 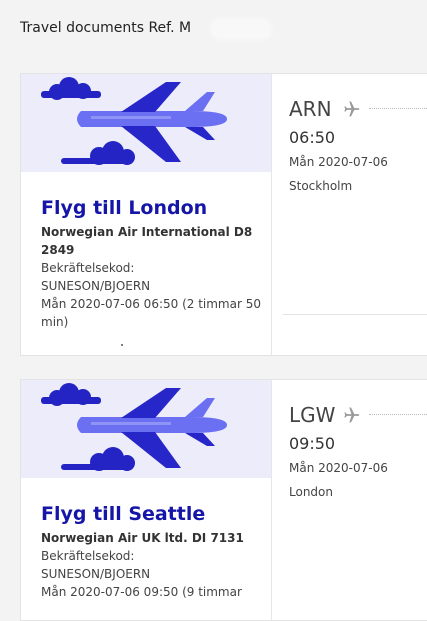 I want to click on page-title: Travel documents Ref. M, so click(x=106, y=28).